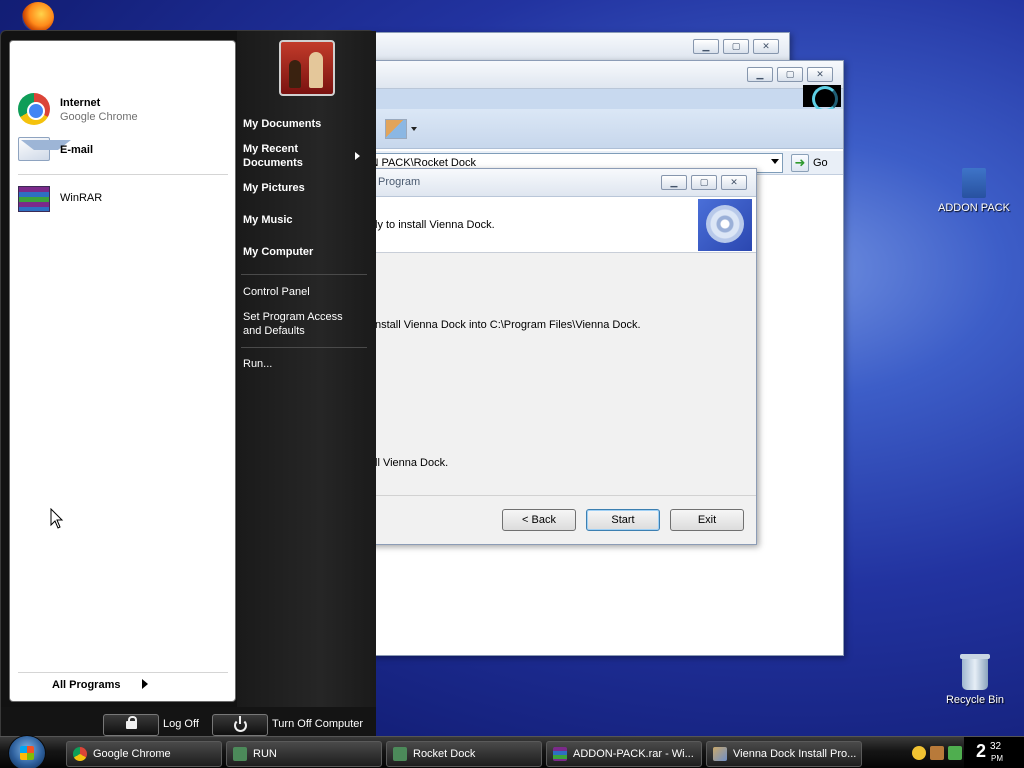  I want to click on turn-off-button, so click(240, 725).